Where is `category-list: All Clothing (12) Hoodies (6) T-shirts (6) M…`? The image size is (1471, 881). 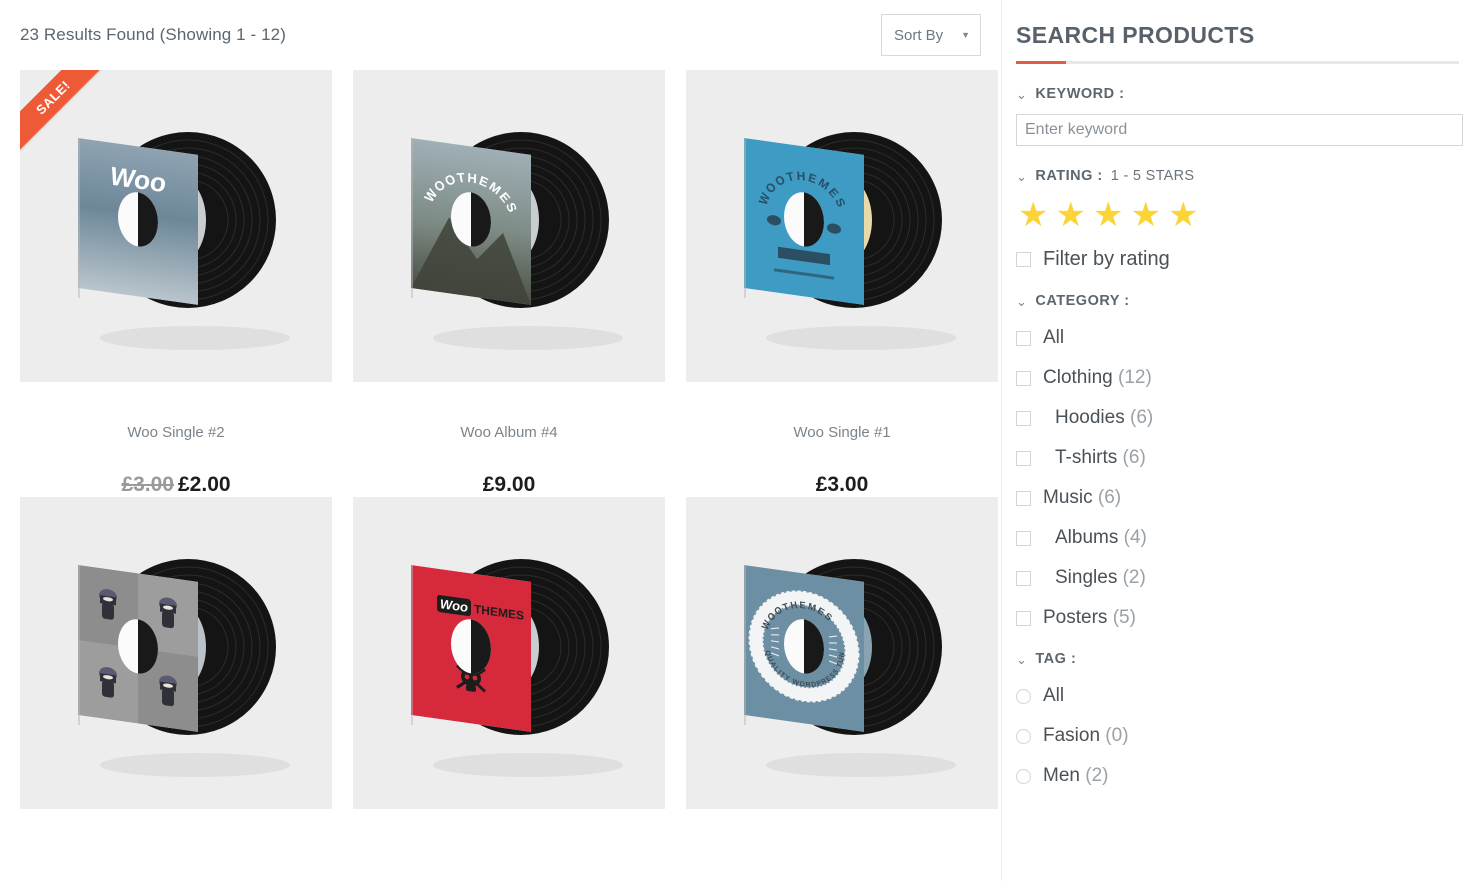
category-list: All Clothing (12) Hoodies (6) T-shirts (6) M… is located at coordinates (1243, 478).